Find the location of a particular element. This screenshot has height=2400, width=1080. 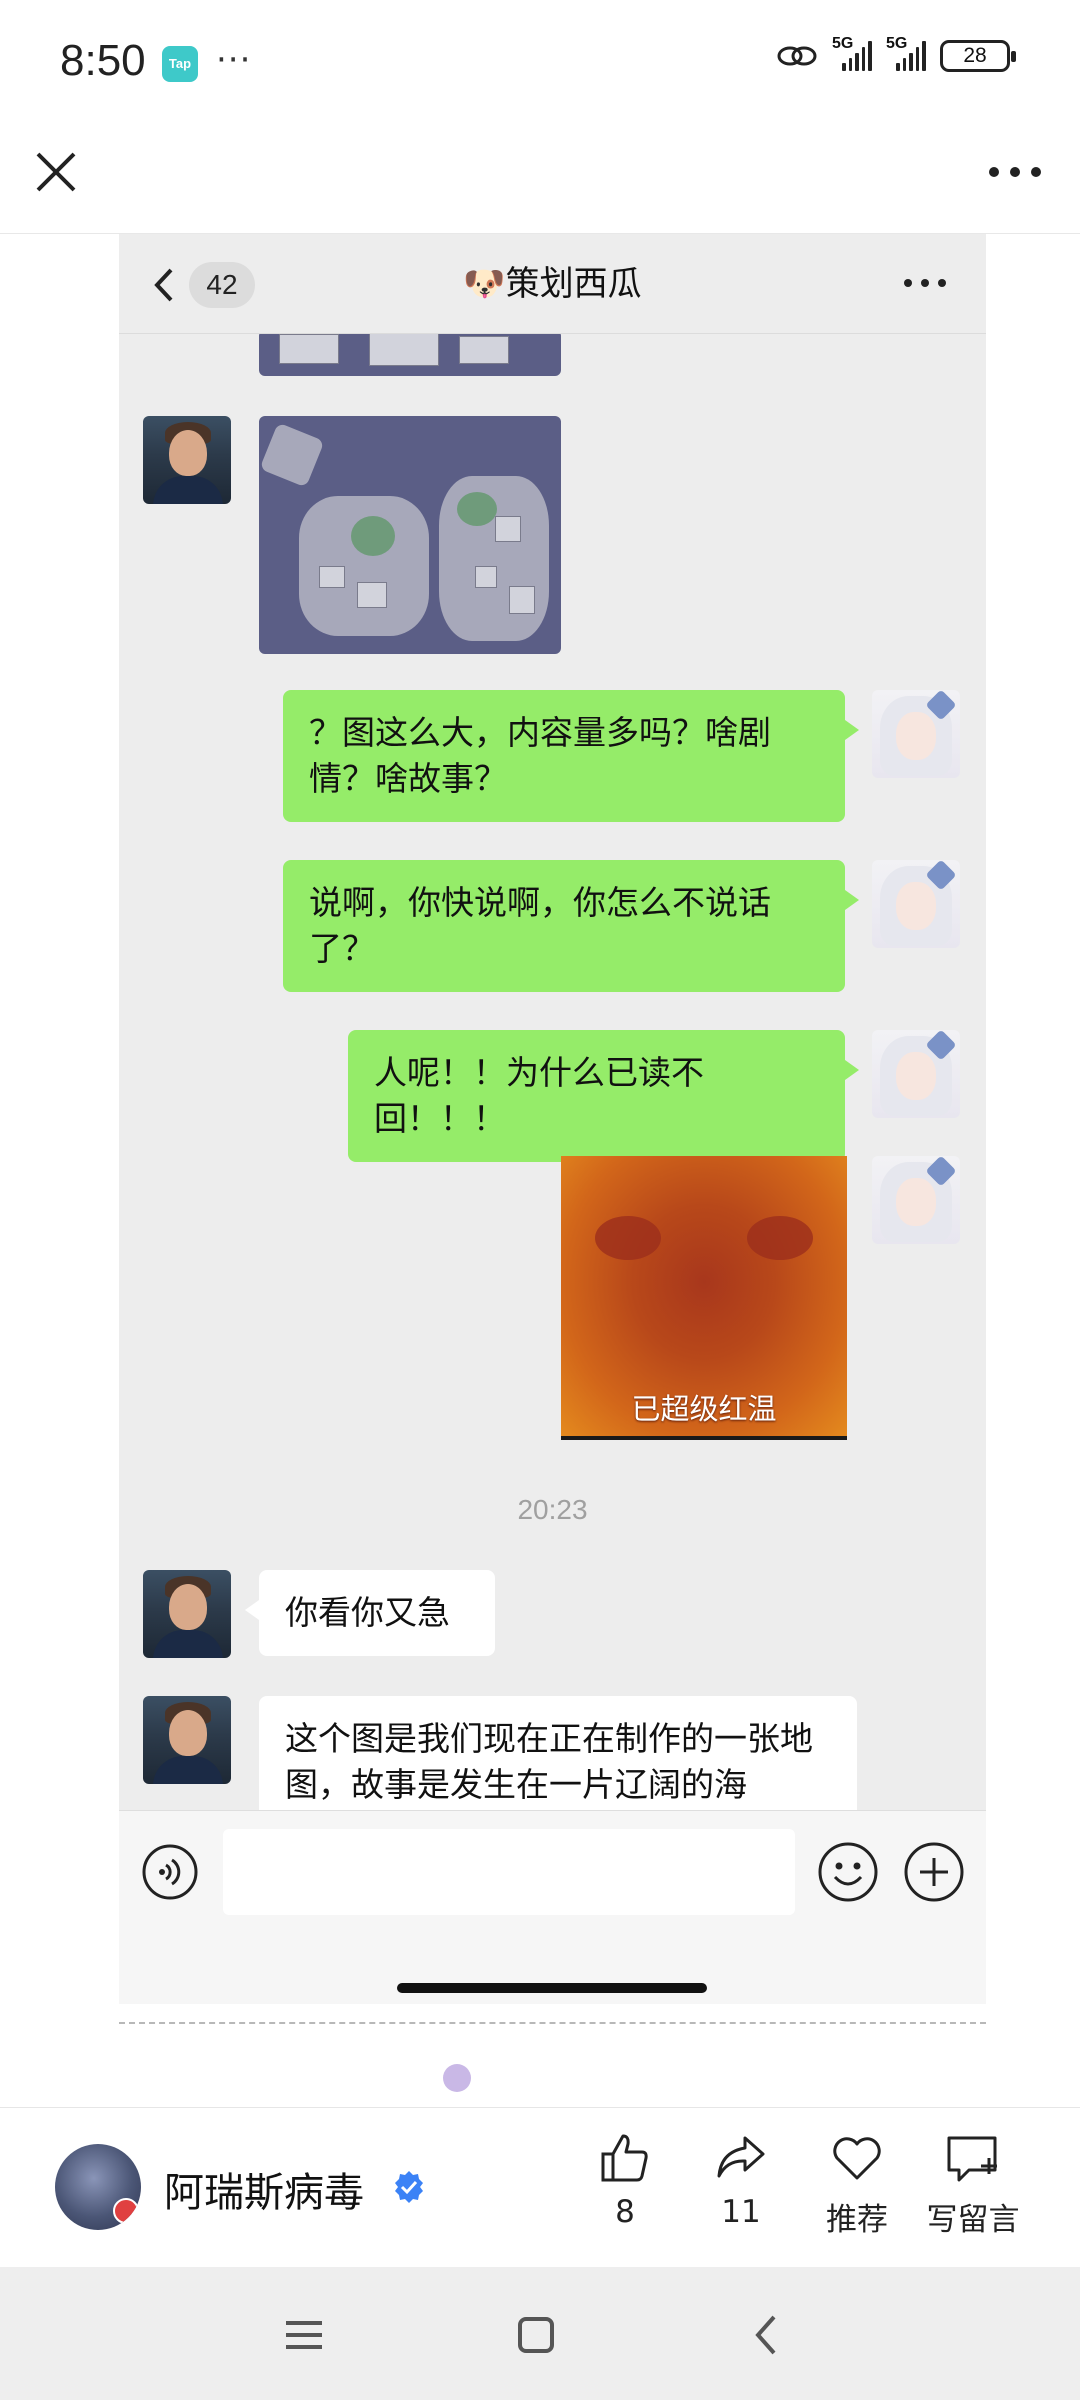

system-nav-bar is located at coordinates (540, 2333).